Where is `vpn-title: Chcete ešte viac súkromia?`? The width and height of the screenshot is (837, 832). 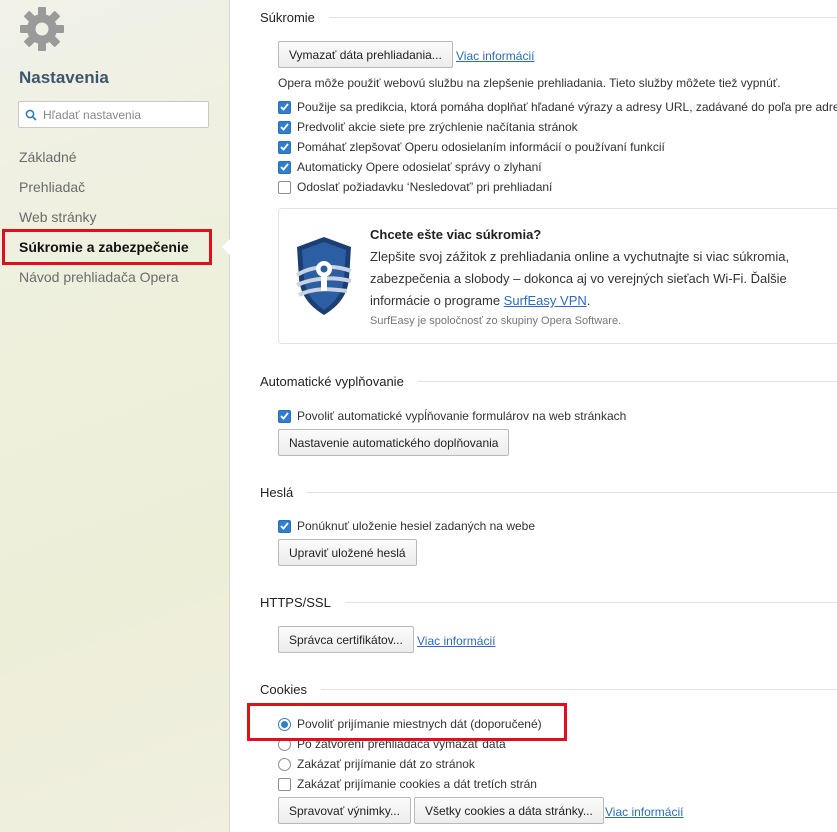
vpn-title: Chcete ešte viac súkromia? is located at coordinates (456, 234).